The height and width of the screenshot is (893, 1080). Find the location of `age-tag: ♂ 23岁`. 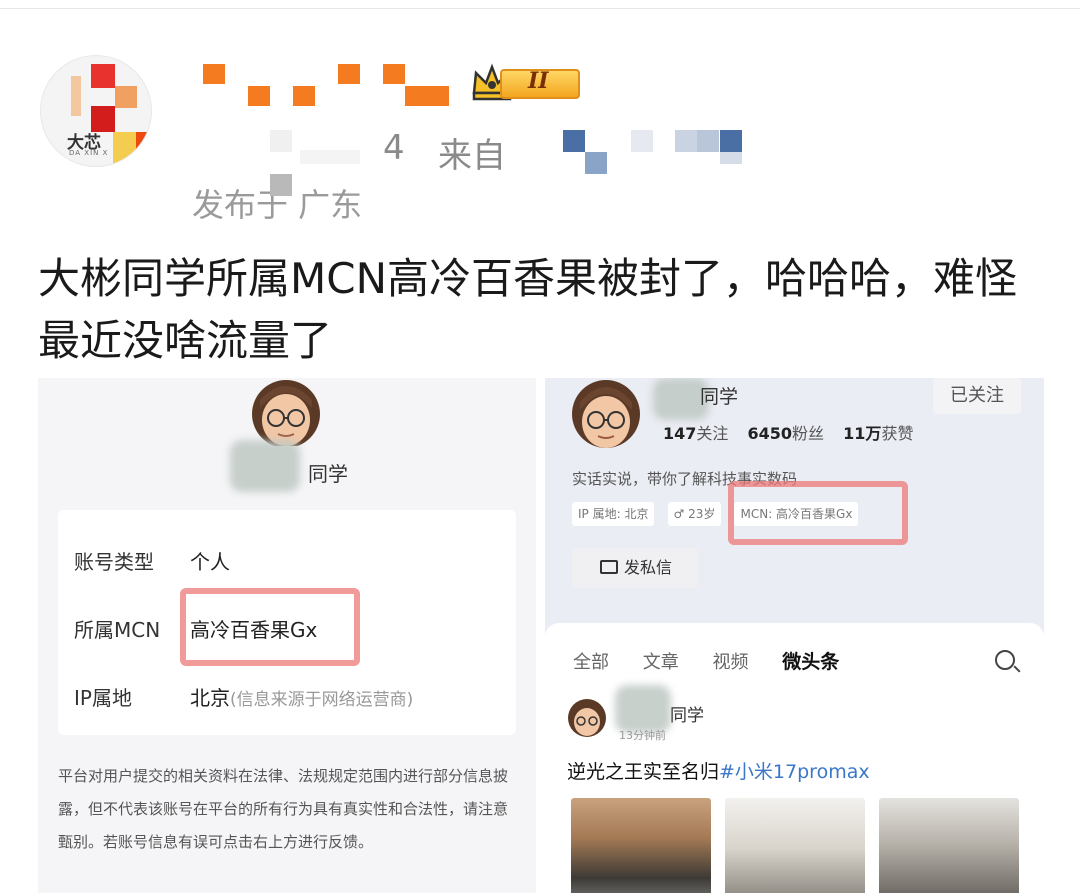

age-tag: ♂ 23岁 is located at coordinates (694, 514).